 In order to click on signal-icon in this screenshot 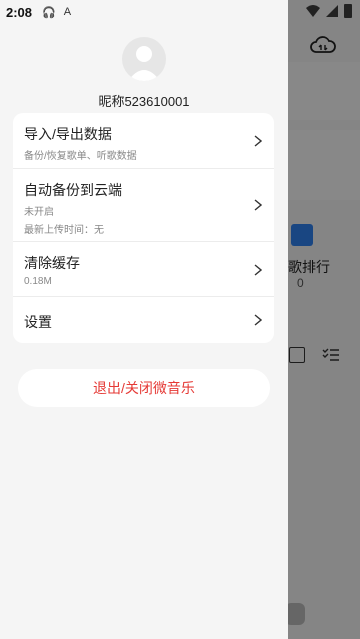, I will do `click(332, 11)`.